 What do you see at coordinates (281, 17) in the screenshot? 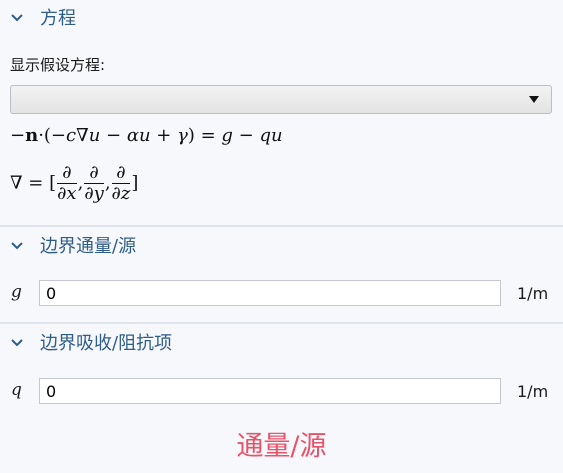
I see `equation-section-header: 方程` at bounding box center [281, 17].